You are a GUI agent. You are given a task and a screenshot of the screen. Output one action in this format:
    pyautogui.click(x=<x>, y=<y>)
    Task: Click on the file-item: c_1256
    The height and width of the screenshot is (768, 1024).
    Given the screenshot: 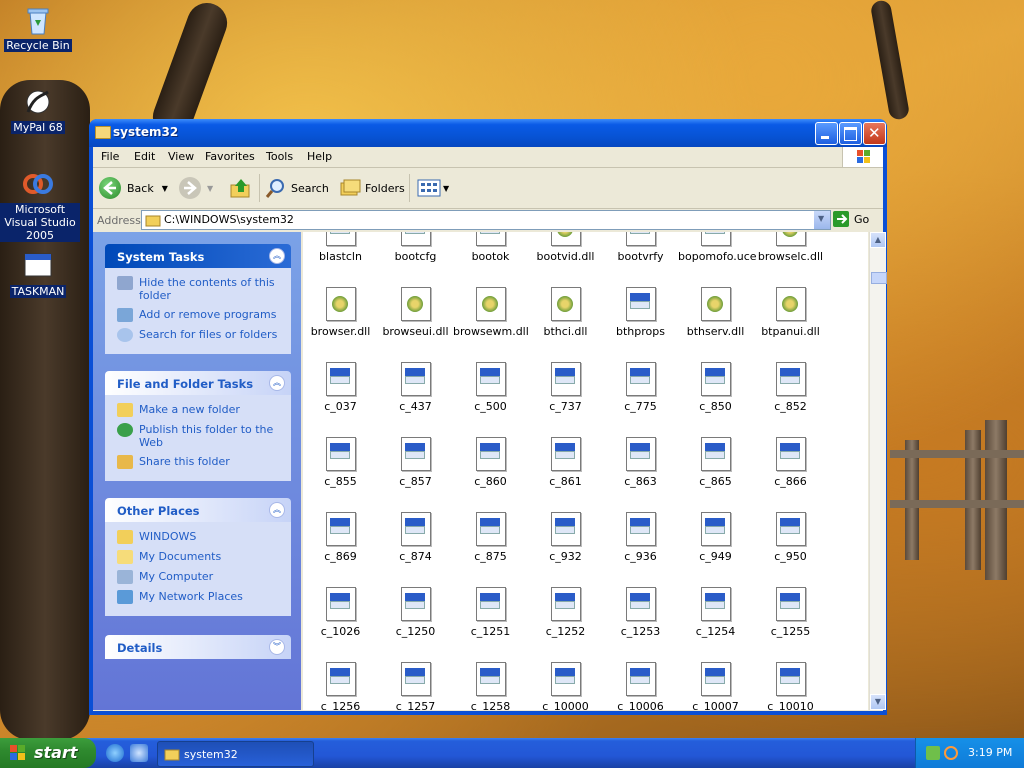 What is the action you would take?
    pyautogui.click(x=340, y=686)
    